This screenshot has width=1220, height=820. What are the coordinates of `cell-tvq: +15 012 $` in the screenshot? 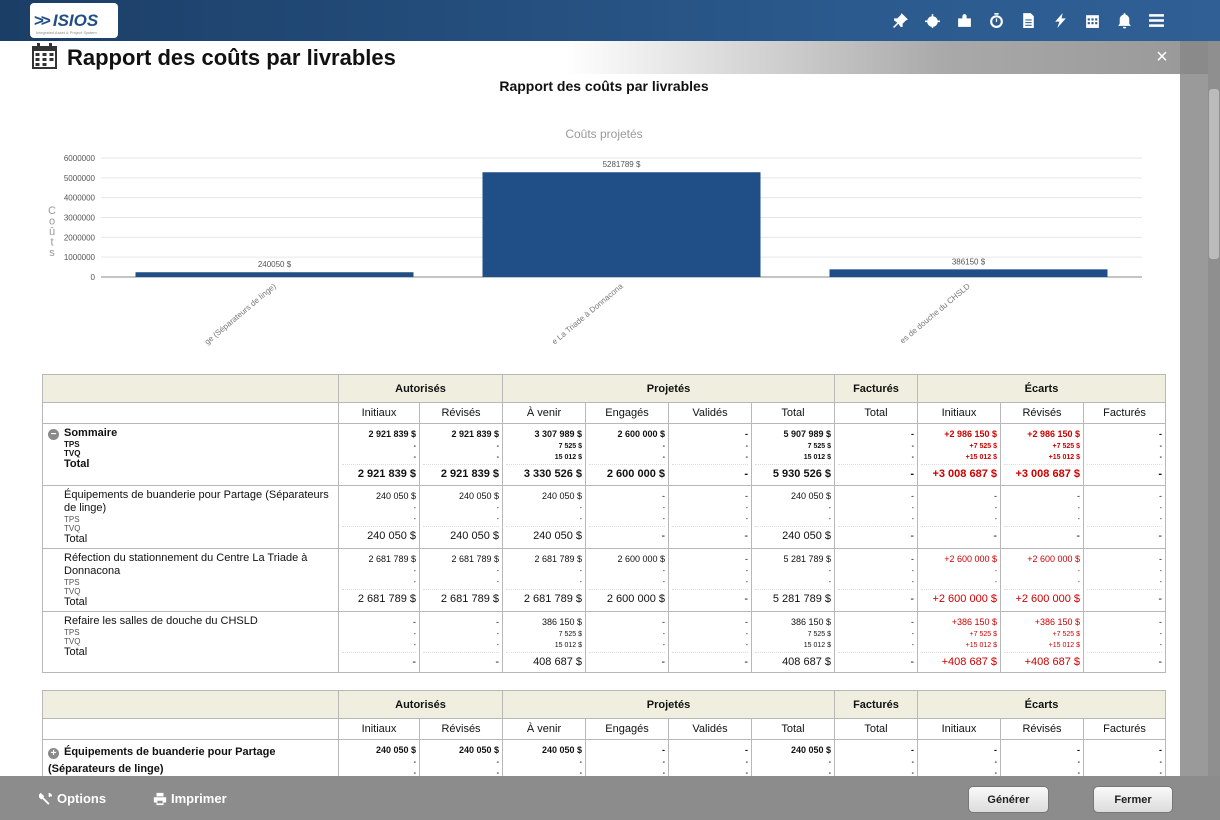 It's located at (981, 645).